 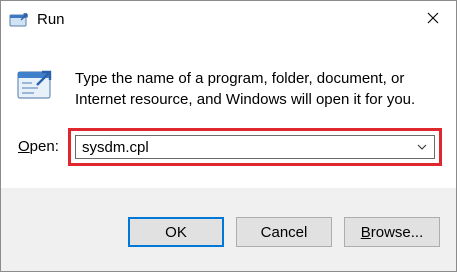 I want to click on run-app-icon, so click(x=35, y=85).